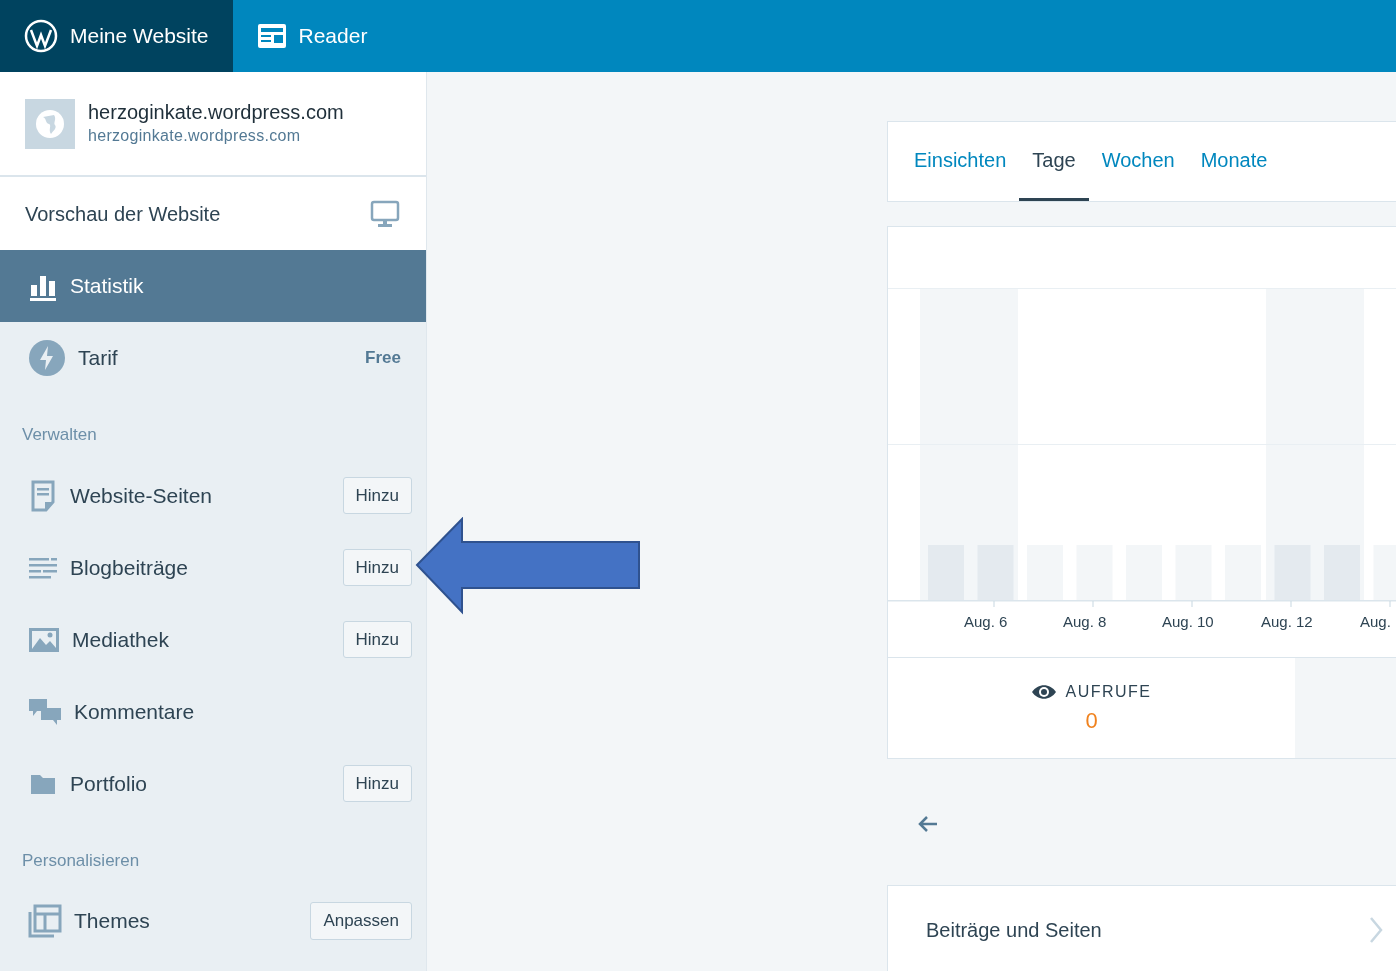 This screenshot has height=971, width=1396. Describe the element at coordinates (1091, 720) in the screenshot. I see `views-count: 0` at that location.